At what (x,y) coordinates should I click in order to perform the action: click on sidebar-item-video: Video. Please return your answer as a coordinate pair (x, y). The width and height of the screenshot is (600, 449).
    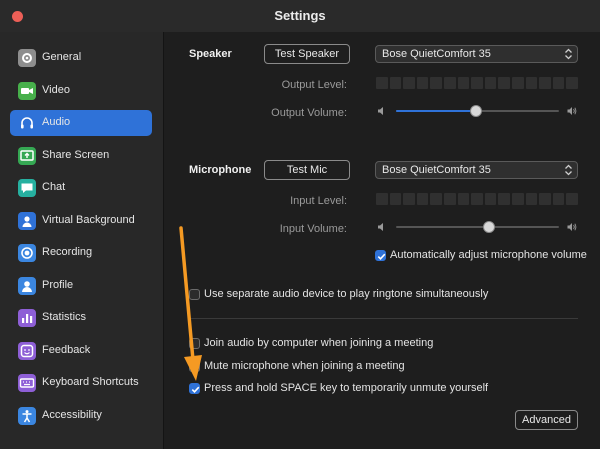
    Looking at the image, I should click on (81, 91).